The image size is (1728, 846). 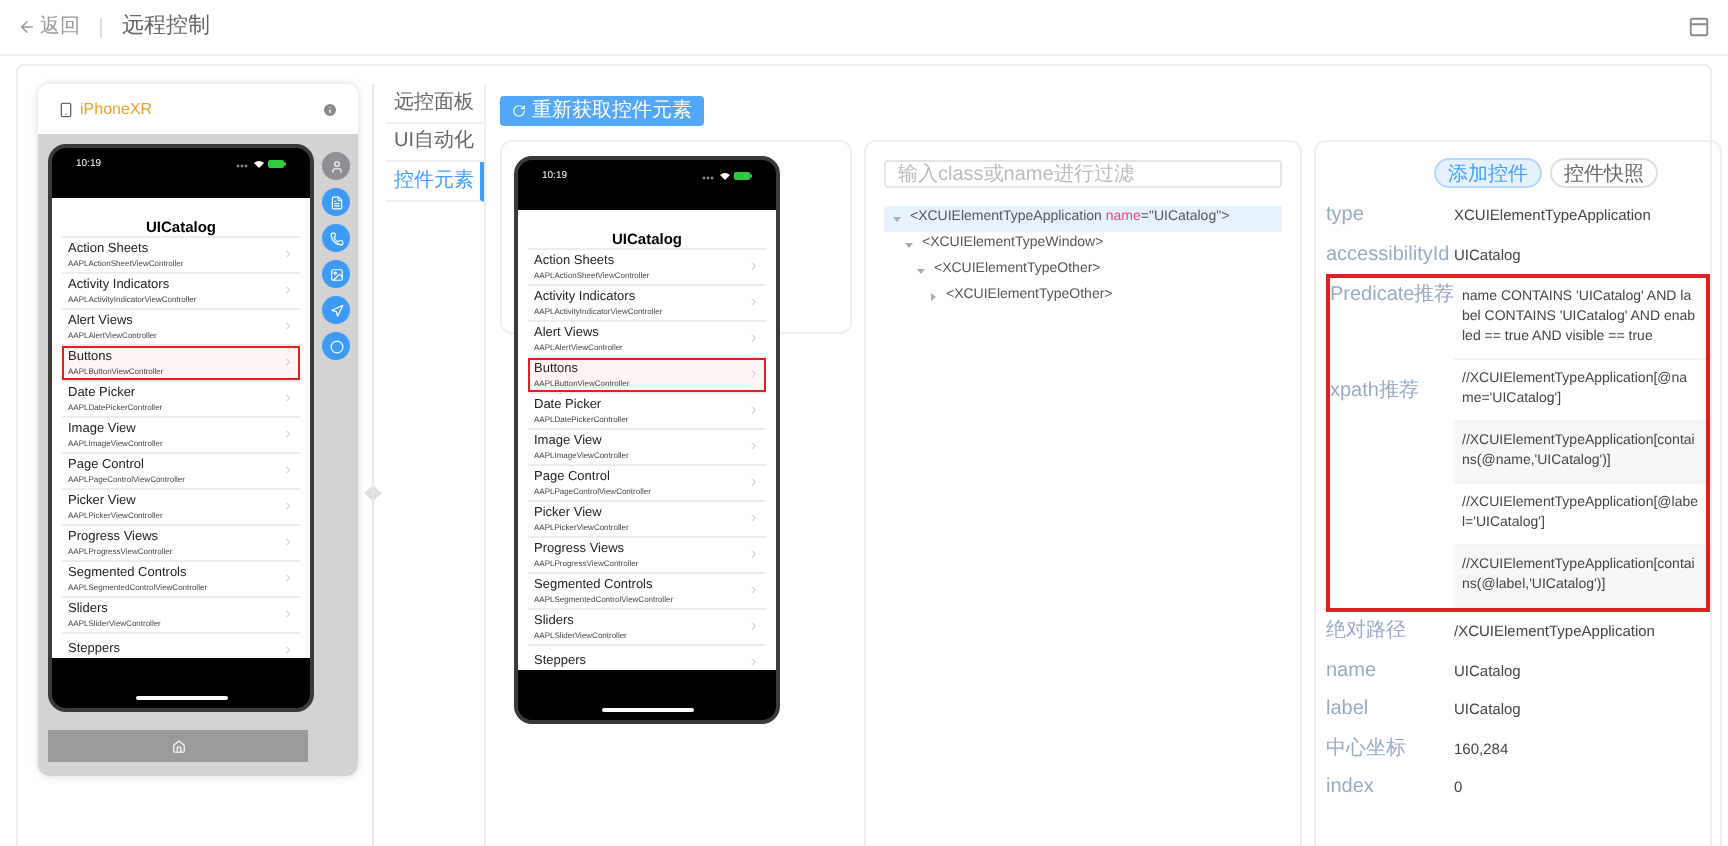 I want to click on field-label: type, so click(x=1346, y=216).